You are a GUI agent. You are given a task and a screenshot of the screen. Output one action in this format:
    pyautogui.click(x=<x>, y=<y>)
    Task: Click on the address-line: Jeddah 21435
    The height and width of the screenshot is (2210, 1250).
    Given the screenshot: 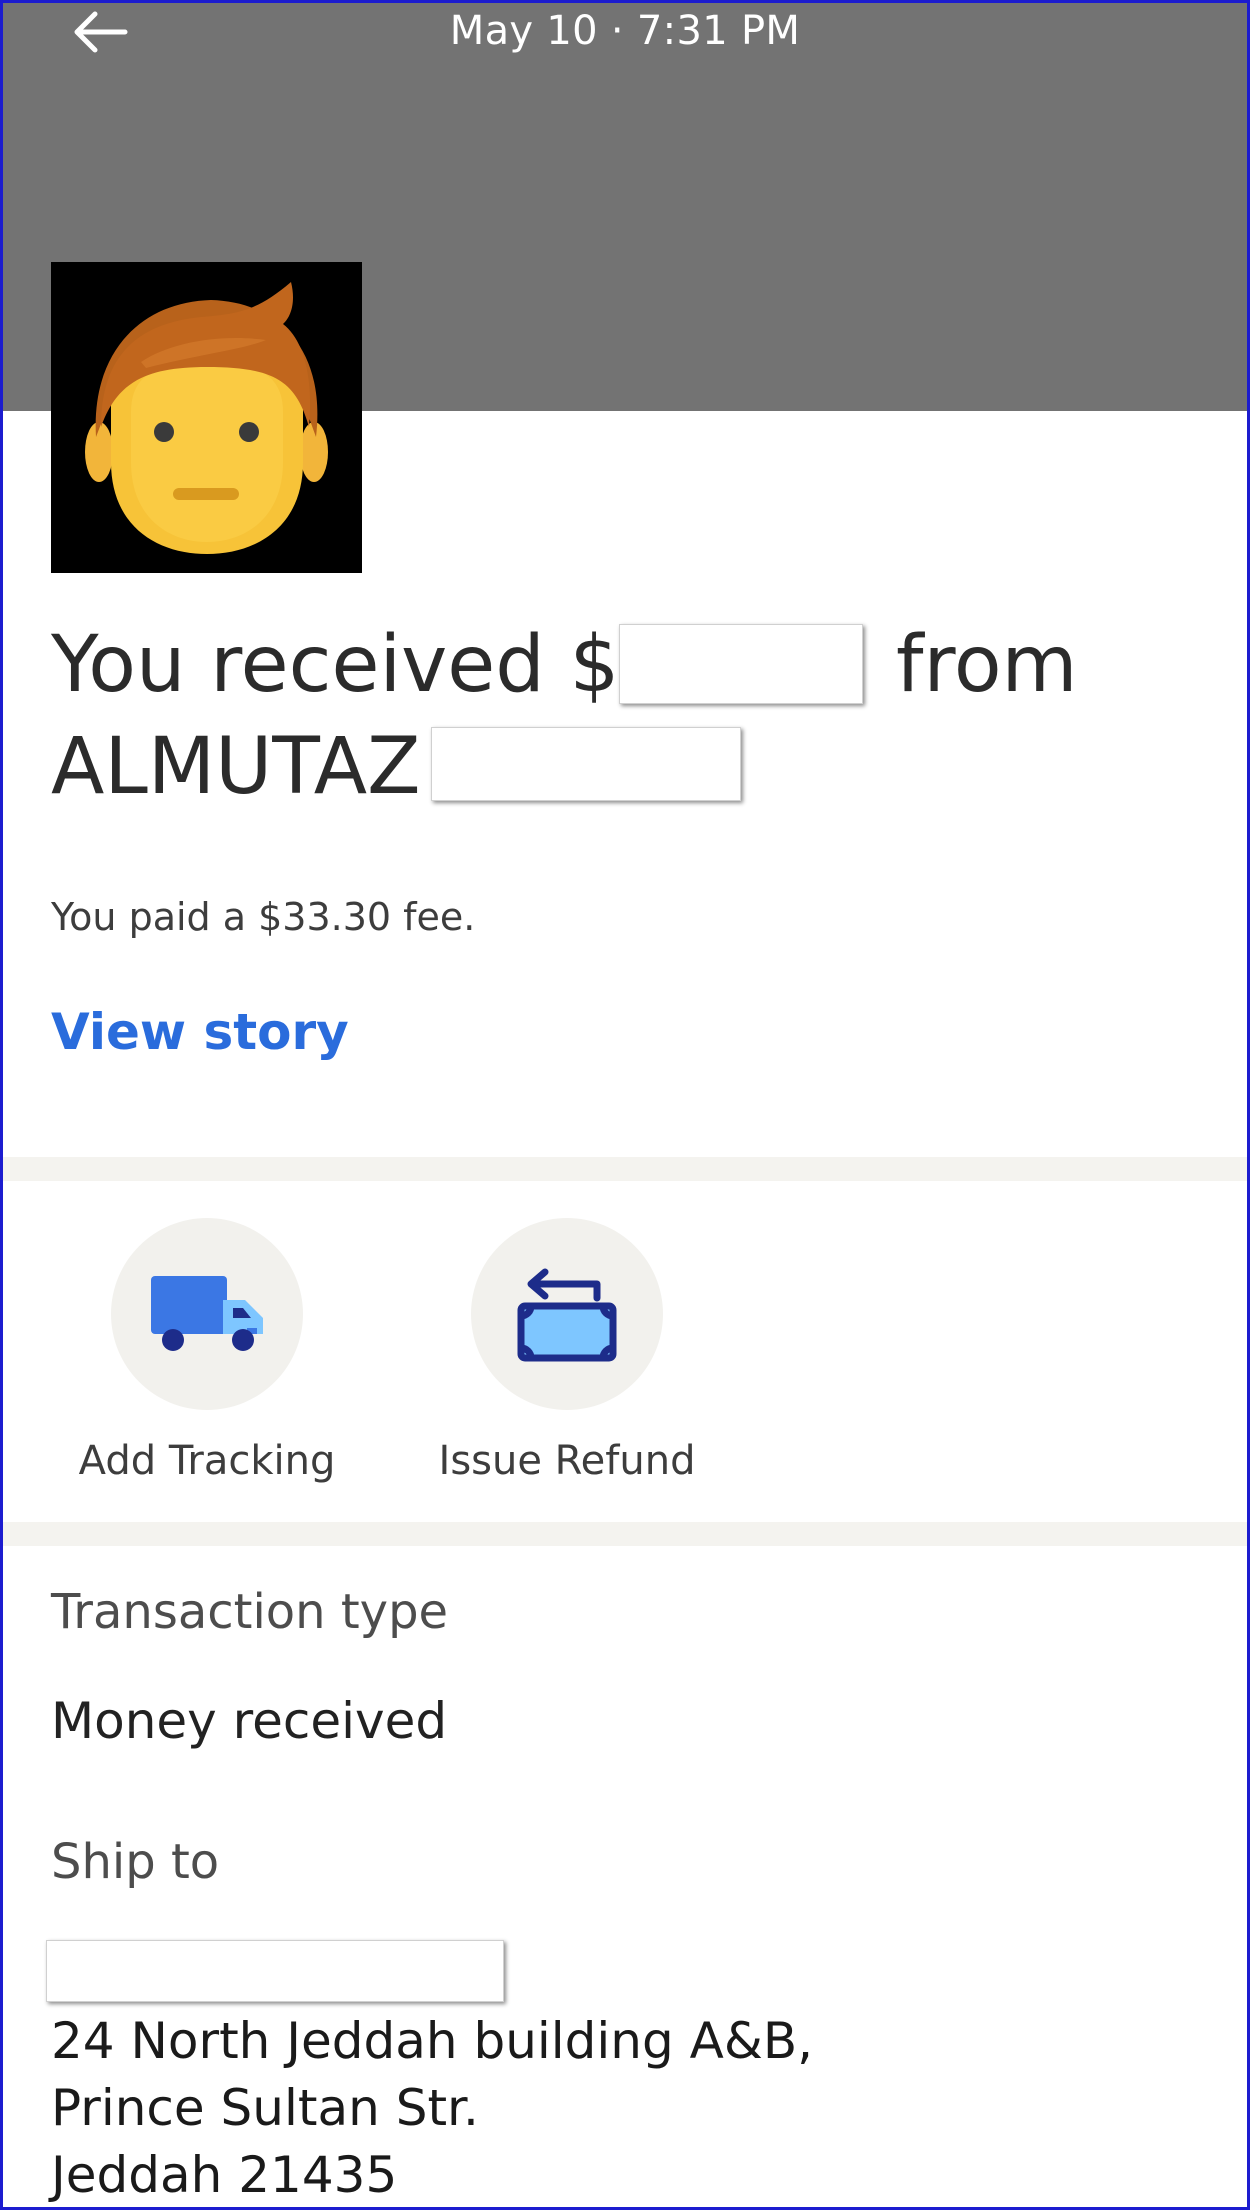 What is the action you would take?
    pyautogui.click(x=224, y=2175)
    